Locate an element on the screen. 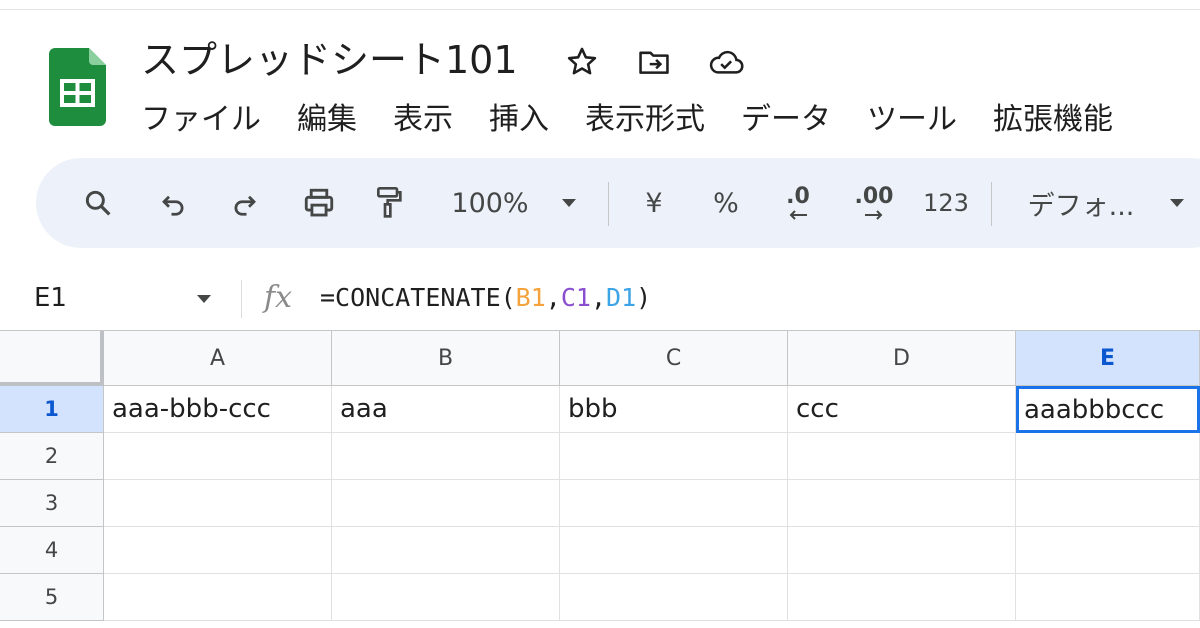  cell-b5 is located at coordinates (446, 597).